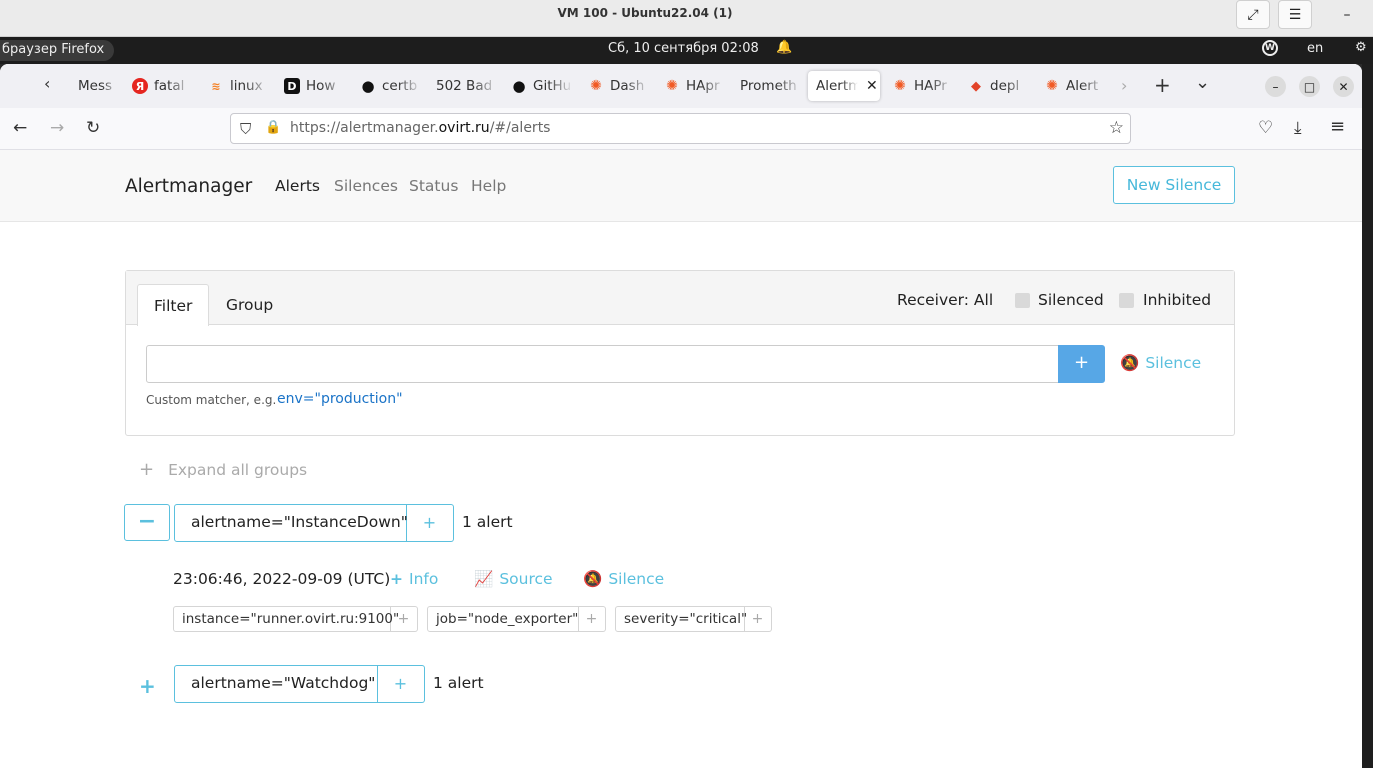 Image resolution: width=1373 pixels, height=768 pixels. I want to click on app-menu-icon: ≡, so click(1337, 126).